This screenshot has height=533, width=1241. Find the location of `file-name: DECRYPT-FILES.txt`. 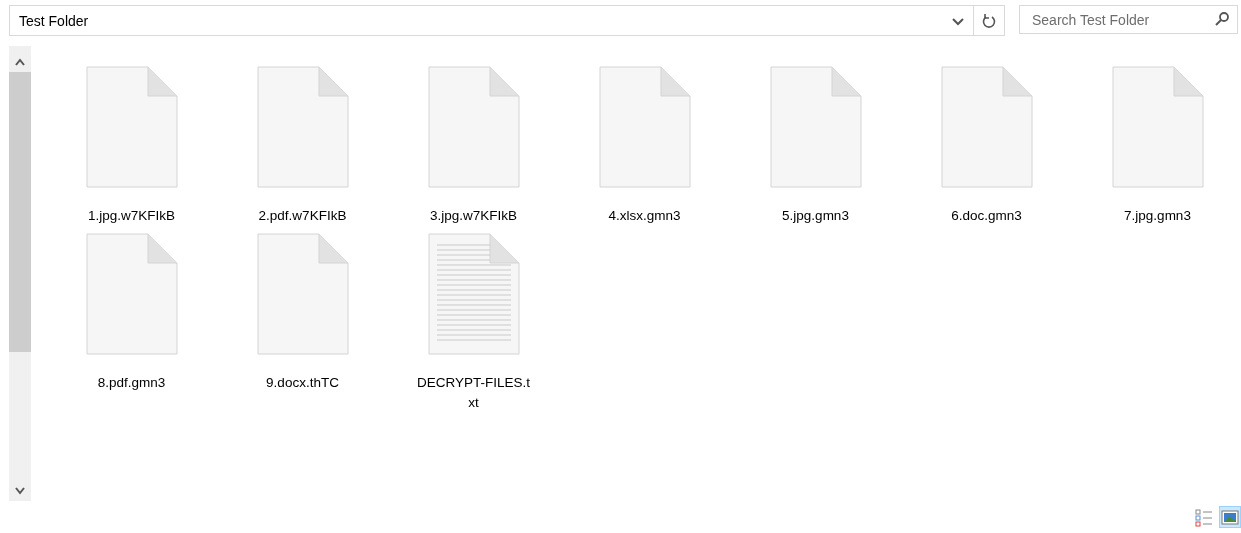

file-name: DECRYPT-FILES.txt is located at coordinates (473, 393).